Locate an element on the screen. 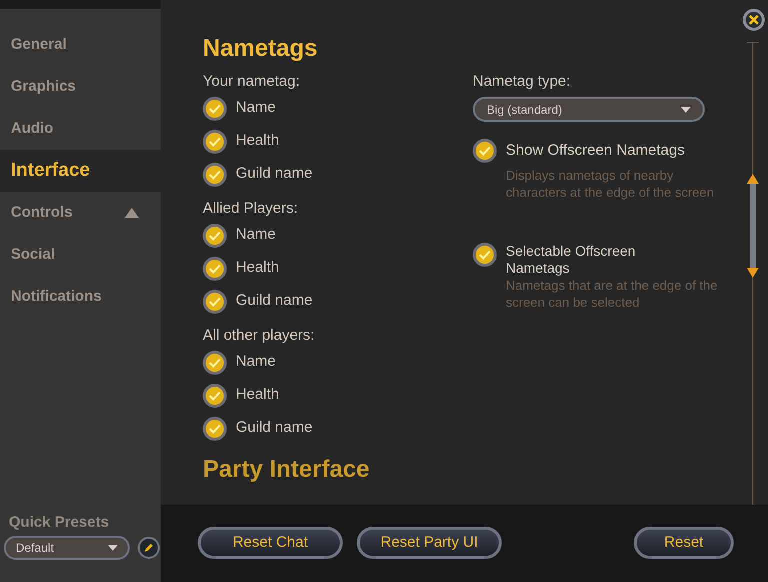 The height and width of the screenshot is (582, 768). close-icon is located at coordinates (754, 20).